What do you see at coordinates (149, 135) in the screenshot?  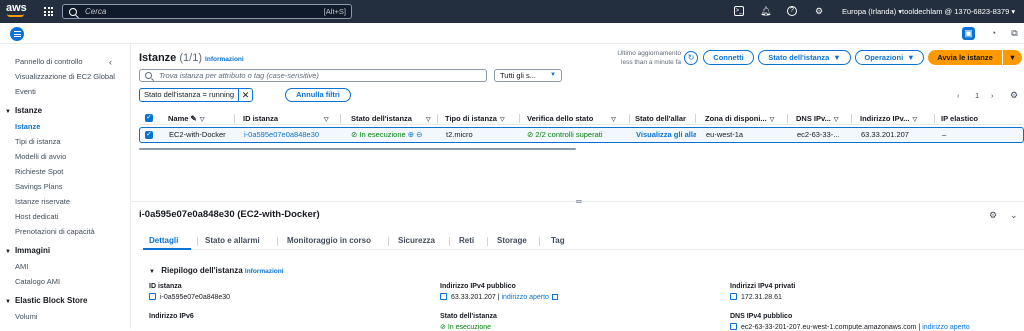 I see `row-checkbox: ✓` at bounding box center [149, 135].